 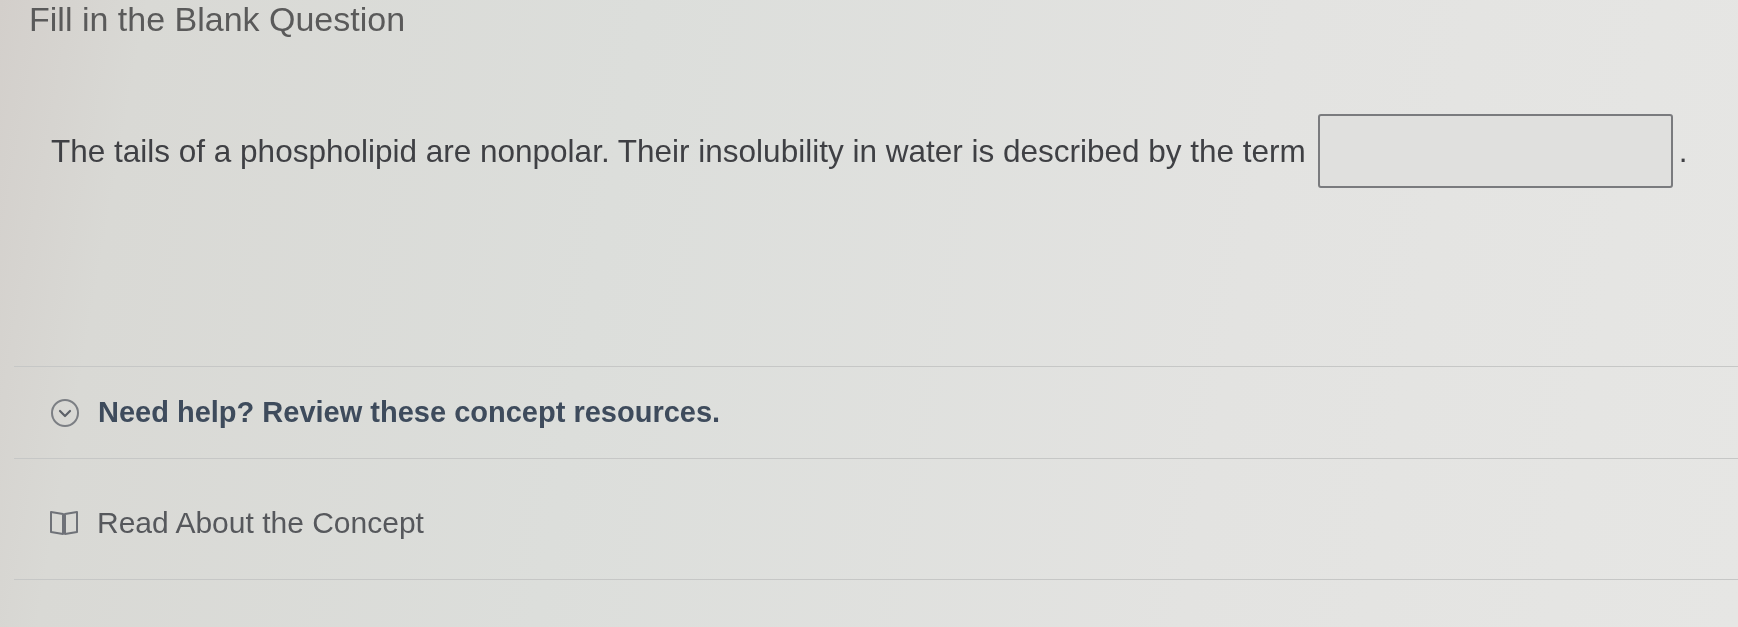 What do you see at coordinates (1683, 151) in the screenshot?
I see `question-text: .` at bounding box center [1683, 151].